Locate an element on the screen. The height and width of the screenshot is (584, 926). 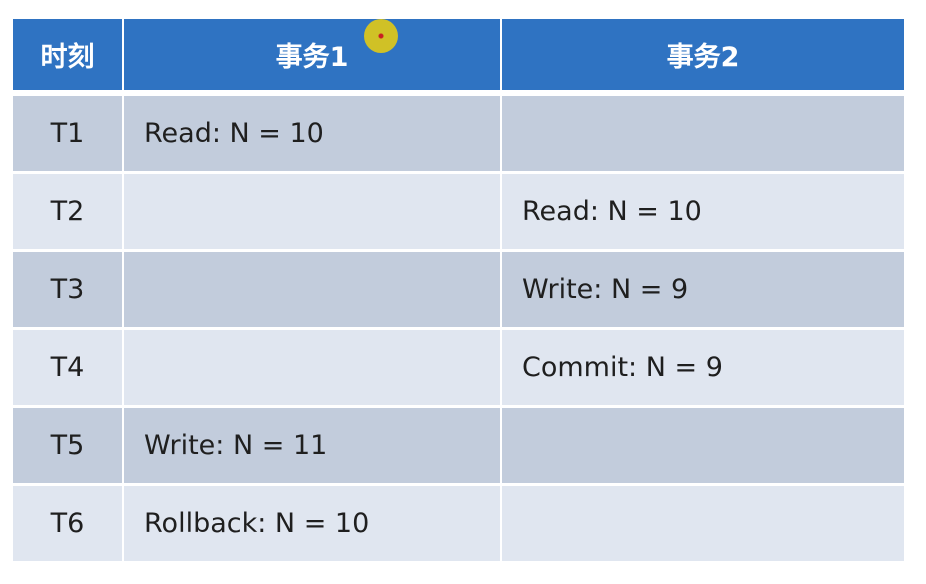
time-cell: T3 is located at coordinates (67, 289).